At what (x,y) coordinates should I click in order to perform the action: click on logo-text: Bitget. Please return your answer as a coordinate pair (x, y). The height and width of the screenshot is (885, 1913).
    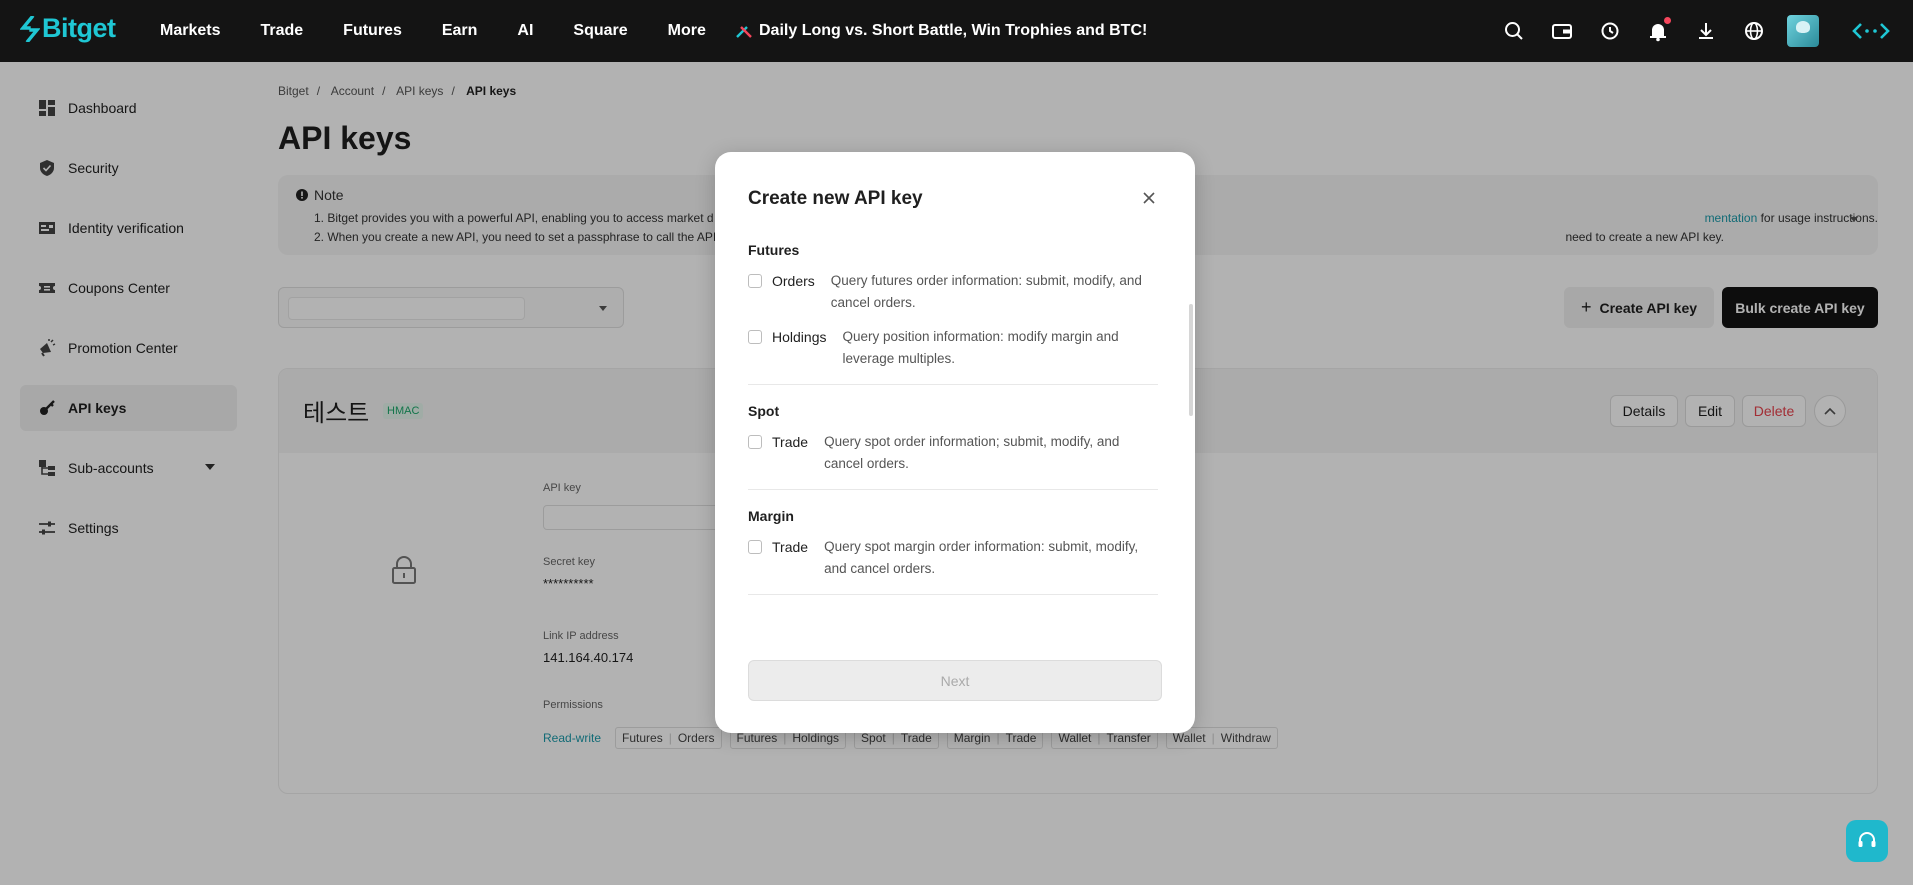
    Looking at the image, I should click on (79, 28).